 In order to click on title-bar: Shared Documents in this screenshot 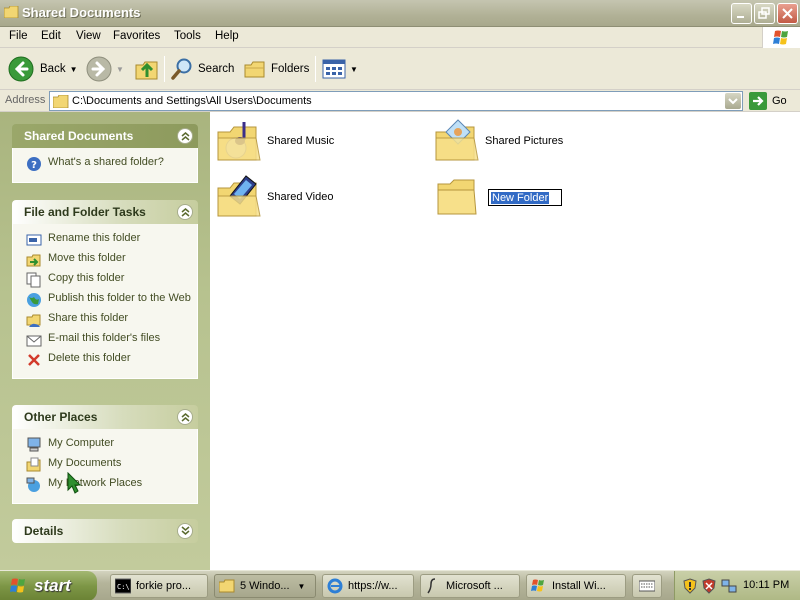, I will do `click(400, 13)`.